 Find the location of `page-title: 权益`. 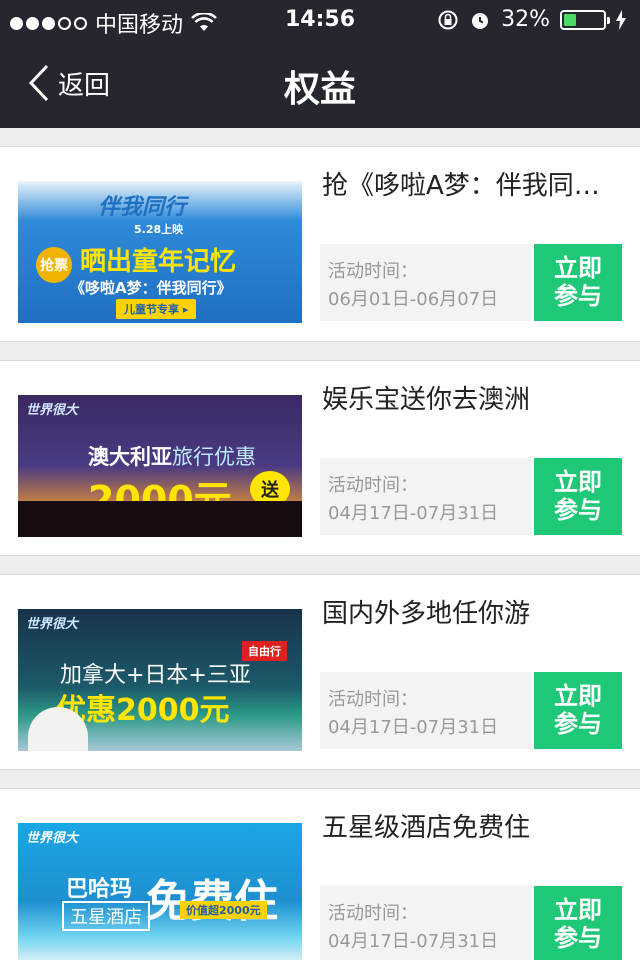

page-title: 权益 is located at coordinates (319, 89).